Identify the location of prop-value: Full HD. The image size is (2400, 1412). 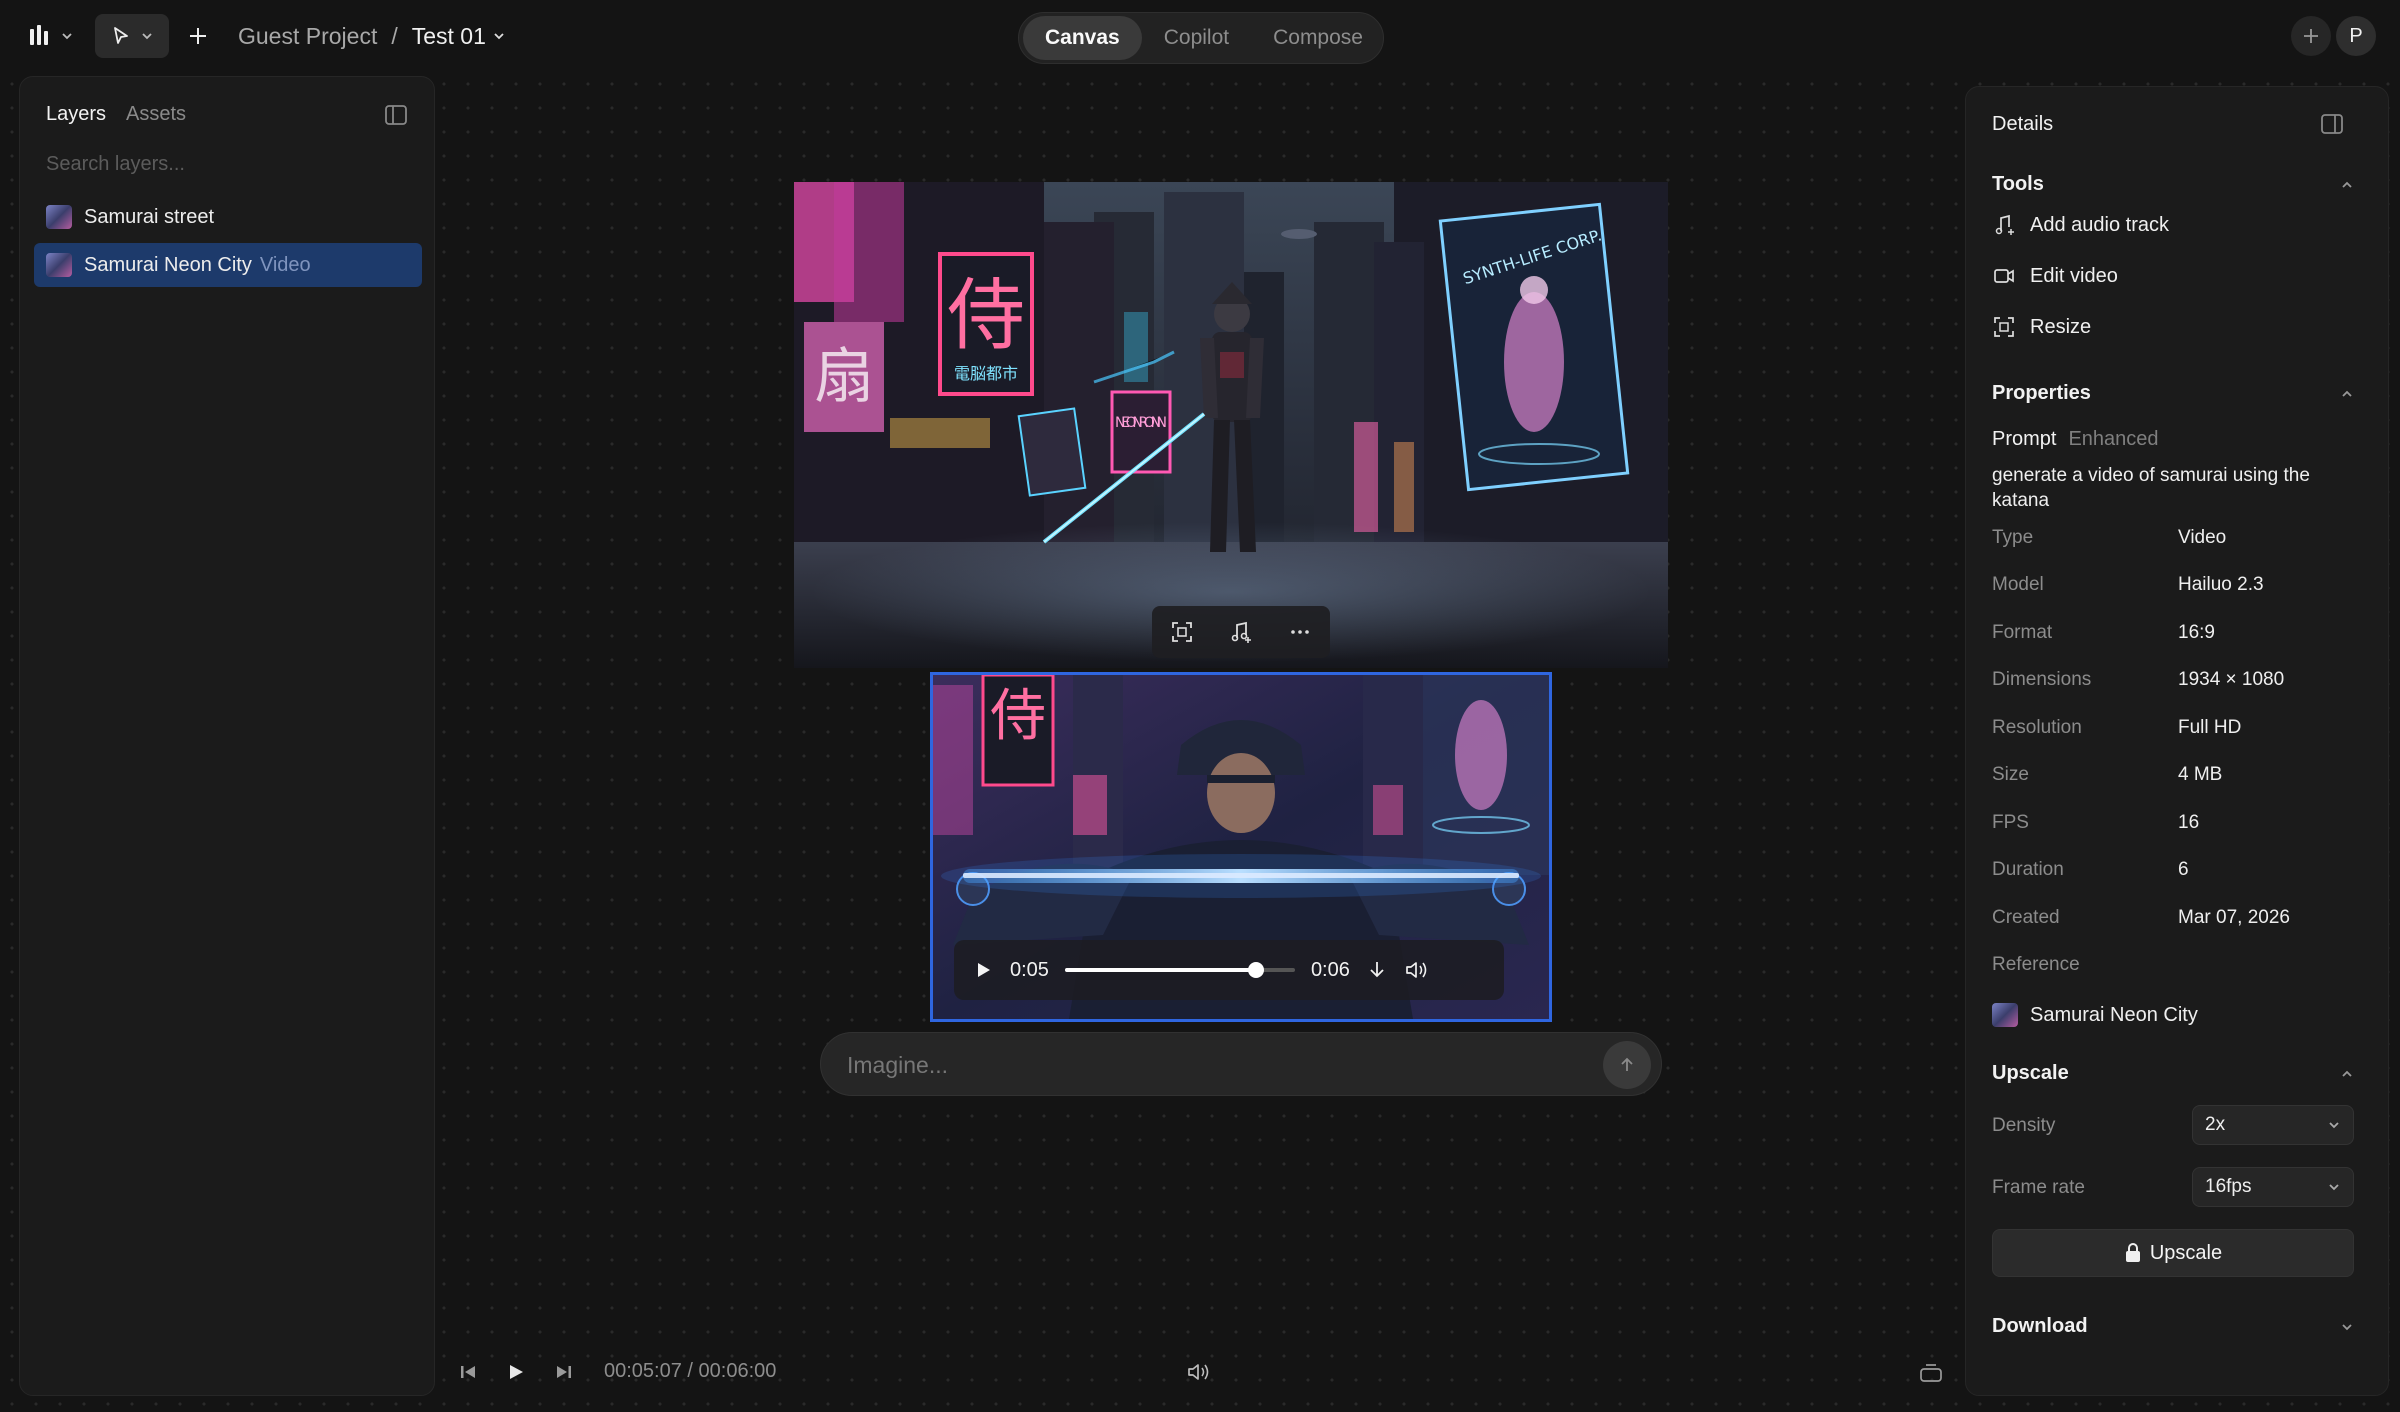
(2210, 727).